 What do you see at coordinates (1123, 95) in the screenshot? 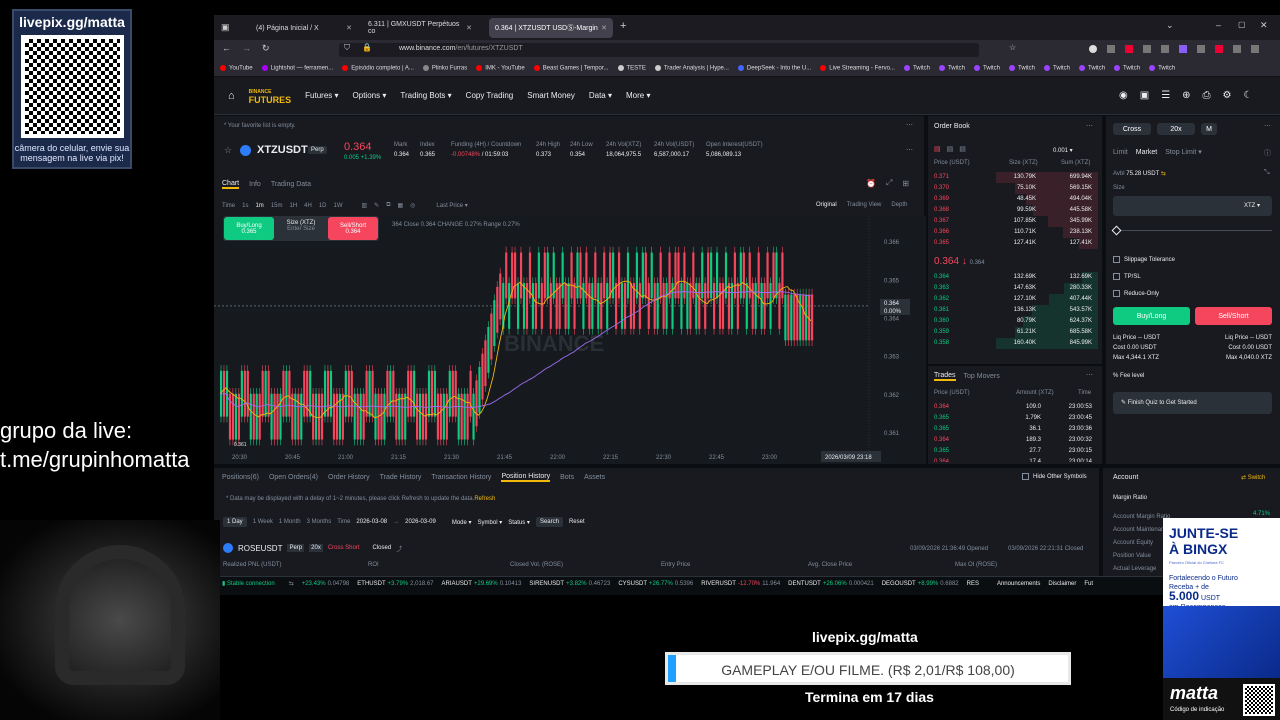
I see `user-icon: ◉` at bounding box center [1123, 95].